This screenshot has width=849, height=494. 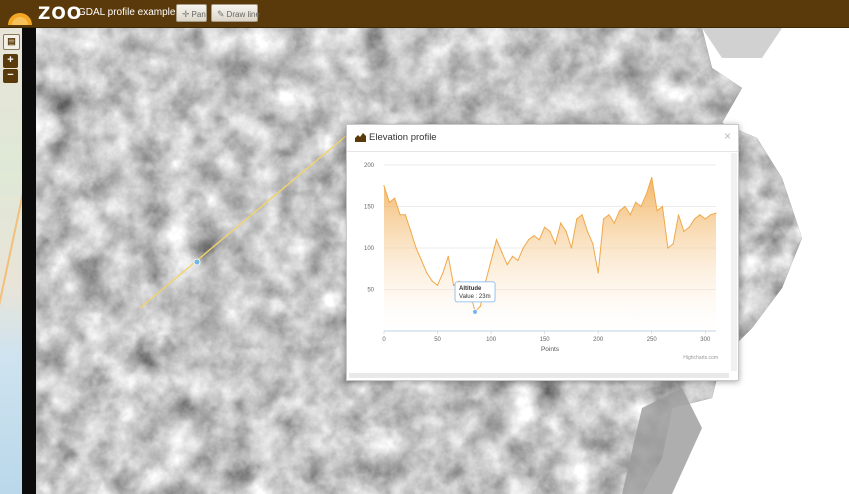 I want to click on x-tick-label: 200, so click(x=598, y=340).